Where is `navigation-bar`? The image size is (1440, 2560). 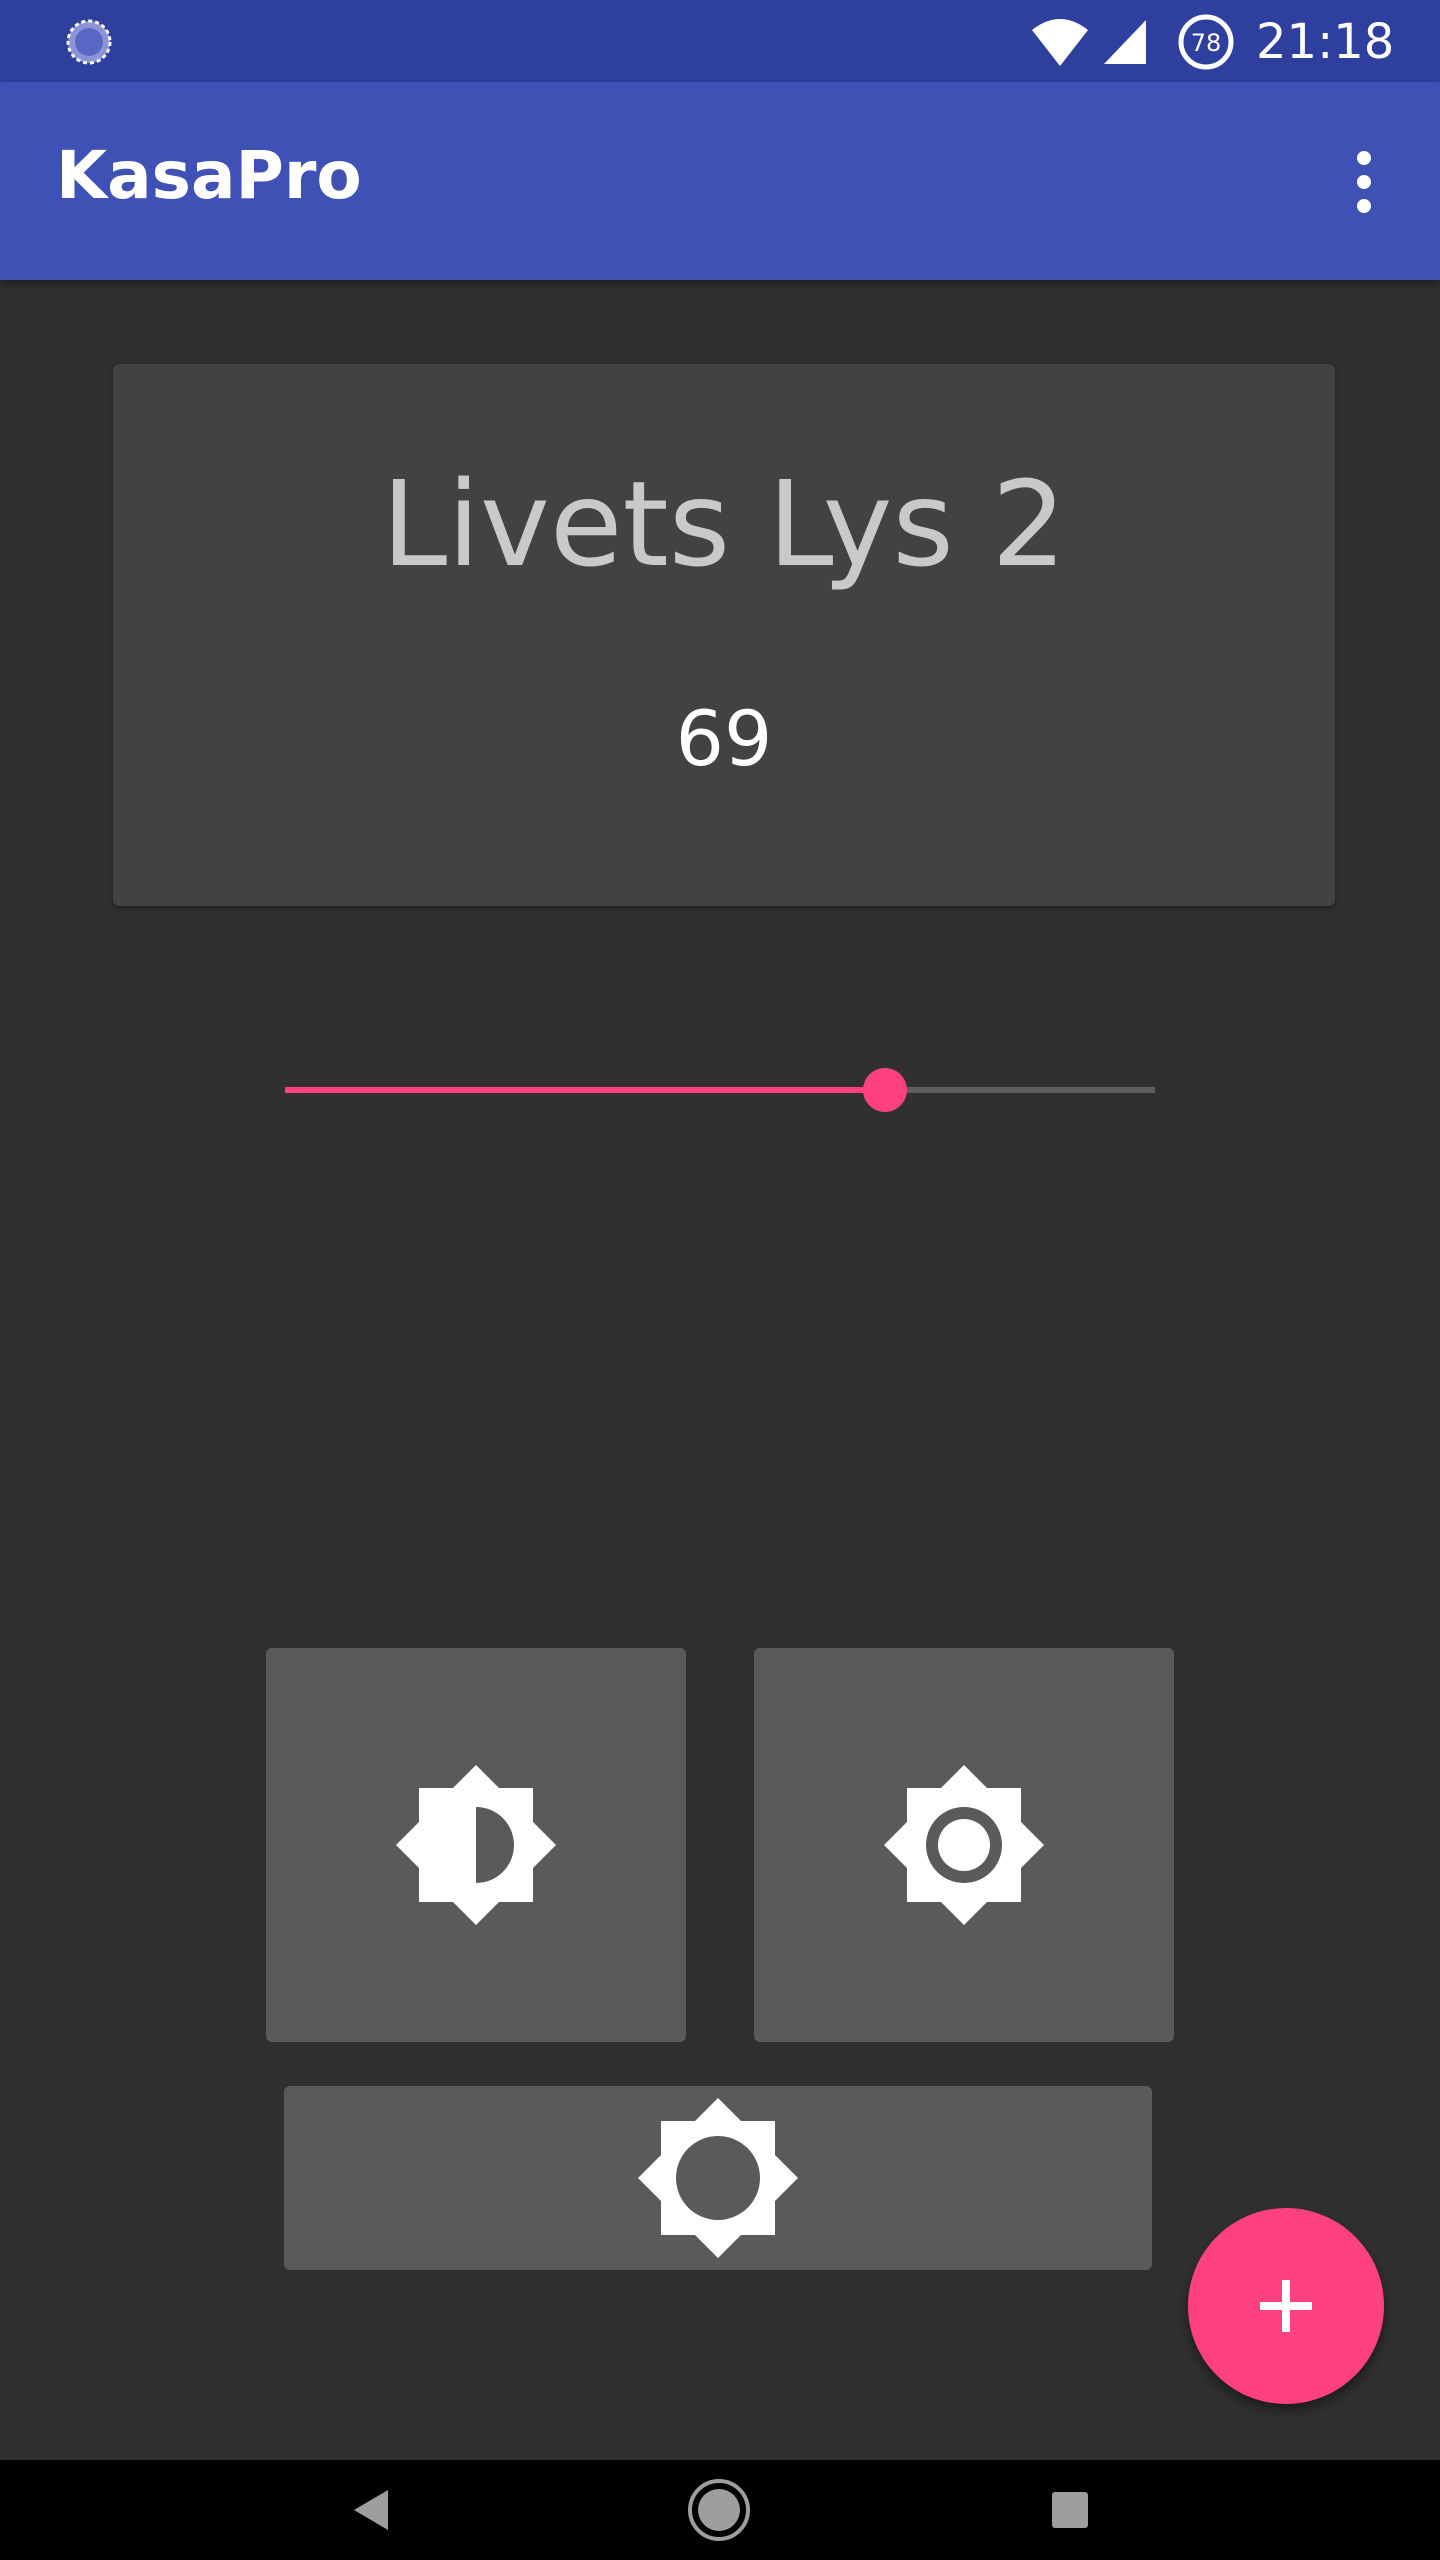
navigation-bar is located at coordinates (720, 2510).